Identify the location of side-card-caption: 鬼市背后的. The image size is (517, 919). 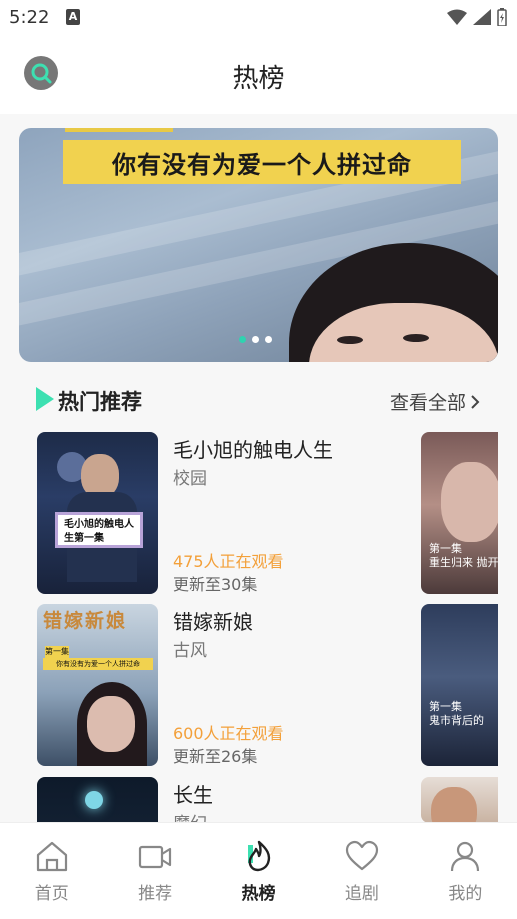
(456, 720).